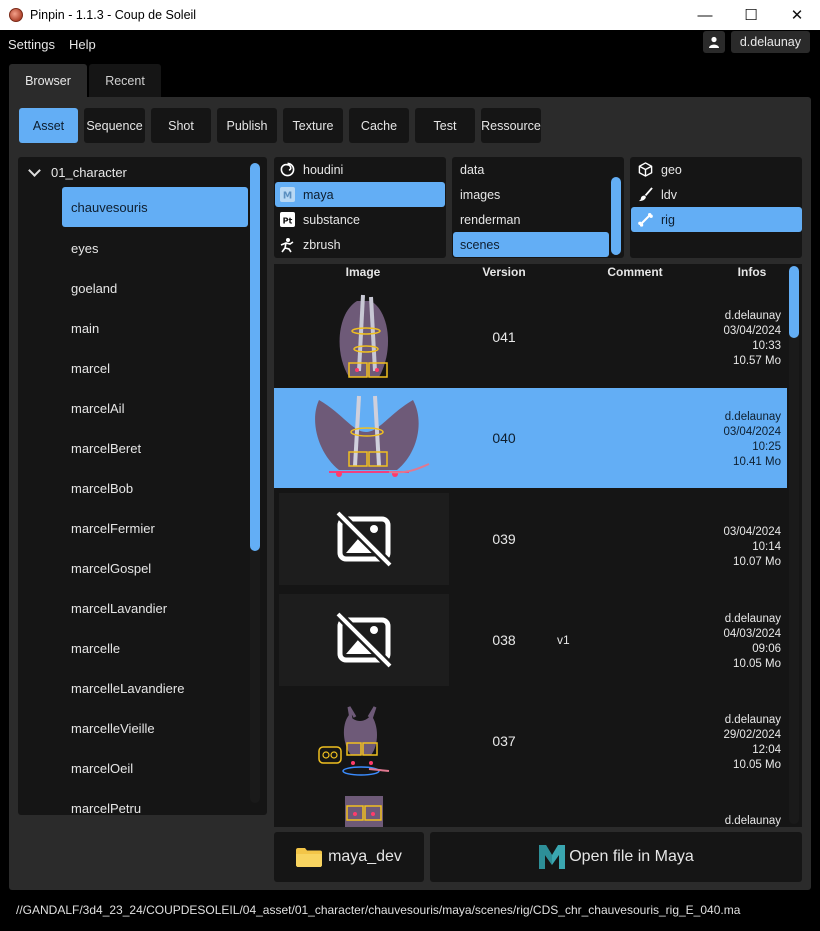 Image resolution: width=820 pixels, height=931 pixels. I want to click on open-folder-label: maya_dev, so click(365, 856).